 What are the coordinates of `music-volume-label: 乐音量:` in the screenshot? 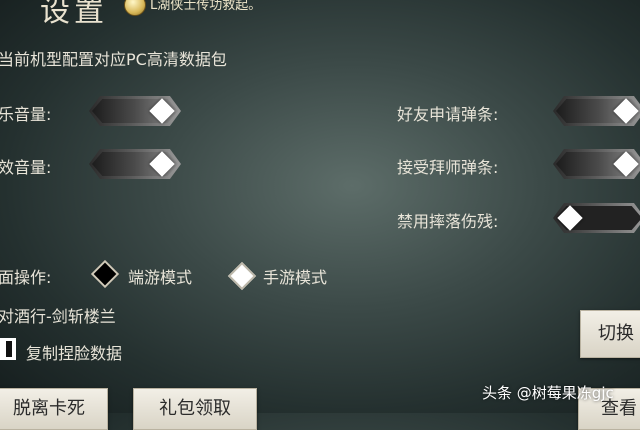 It's located at (26, 114).